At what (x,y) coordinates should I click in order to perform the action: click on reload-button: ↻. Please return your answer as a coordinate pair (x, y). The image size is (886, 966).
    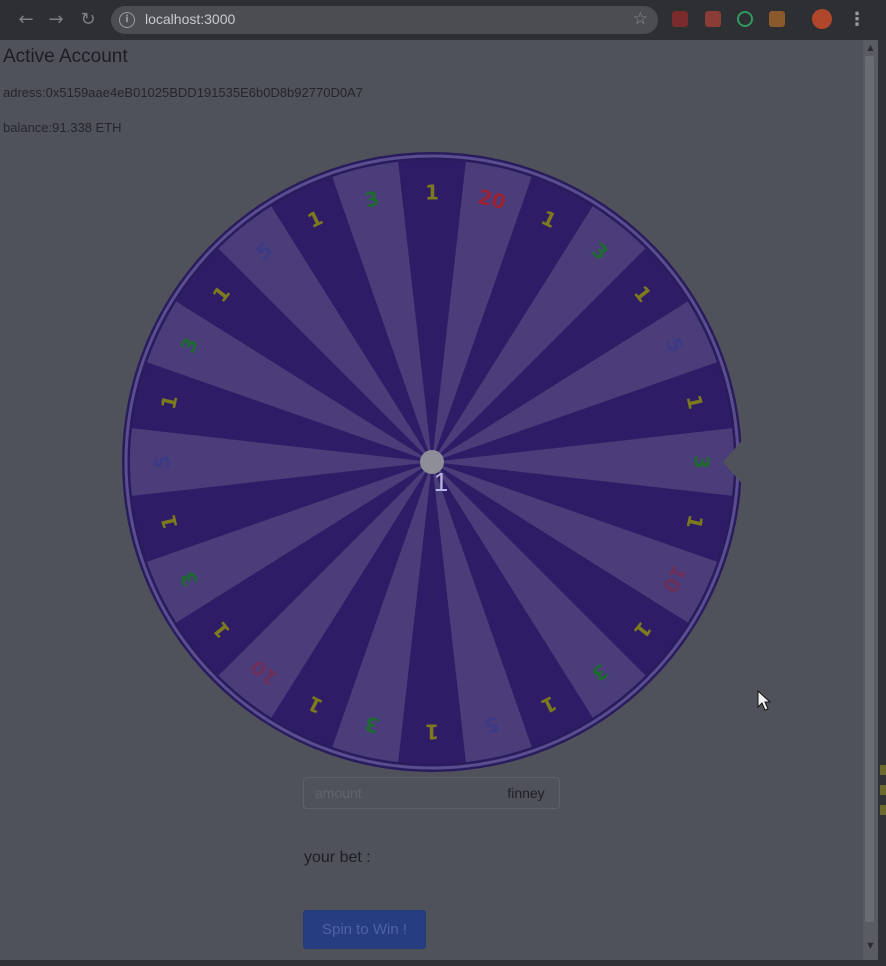
    Looking at the image, I should click on (88, 20).